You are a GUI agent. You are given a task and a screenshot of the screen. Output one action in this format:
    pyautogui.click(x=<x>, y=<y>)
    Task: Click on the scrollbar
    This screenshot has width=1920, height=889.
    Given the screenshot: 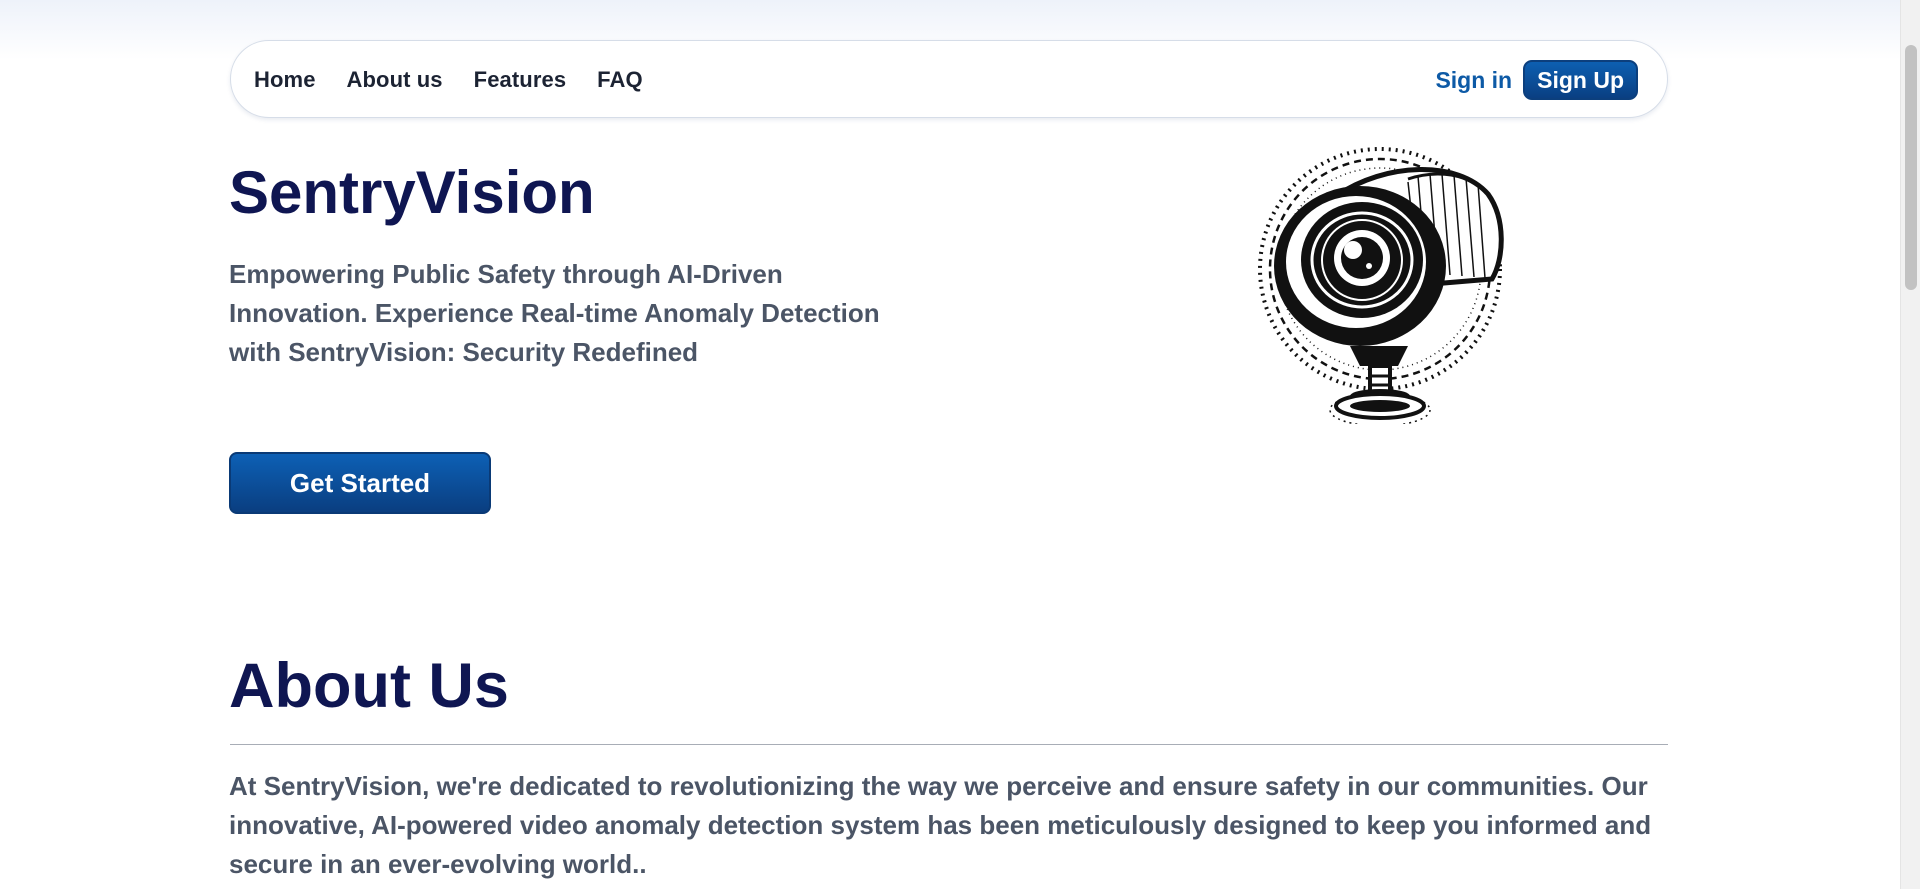 What is the action you would take?
    pyautogui.click(x=1910, y=444)
    